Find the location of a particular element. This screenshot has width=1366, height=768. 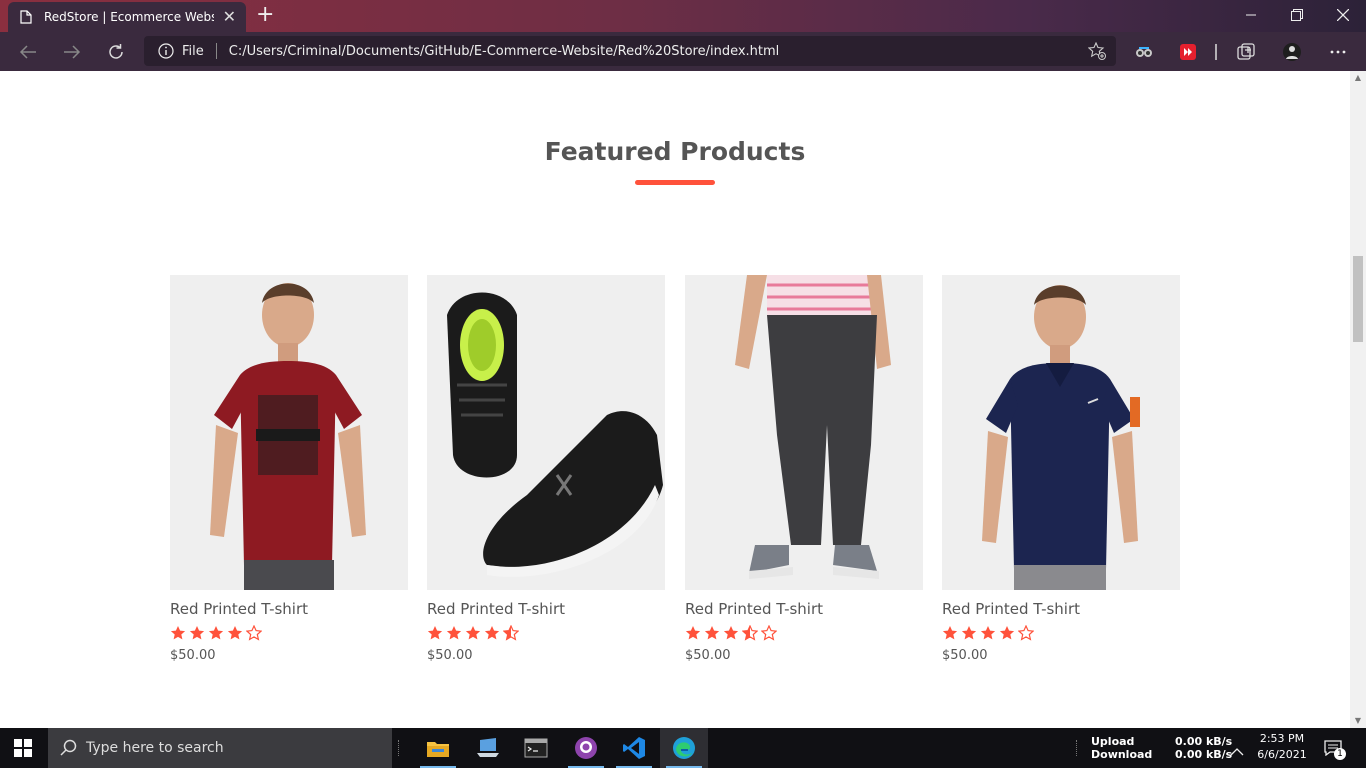

tab-title: RedStore | Ecommerce Website D is located at coordinates (129, 17).